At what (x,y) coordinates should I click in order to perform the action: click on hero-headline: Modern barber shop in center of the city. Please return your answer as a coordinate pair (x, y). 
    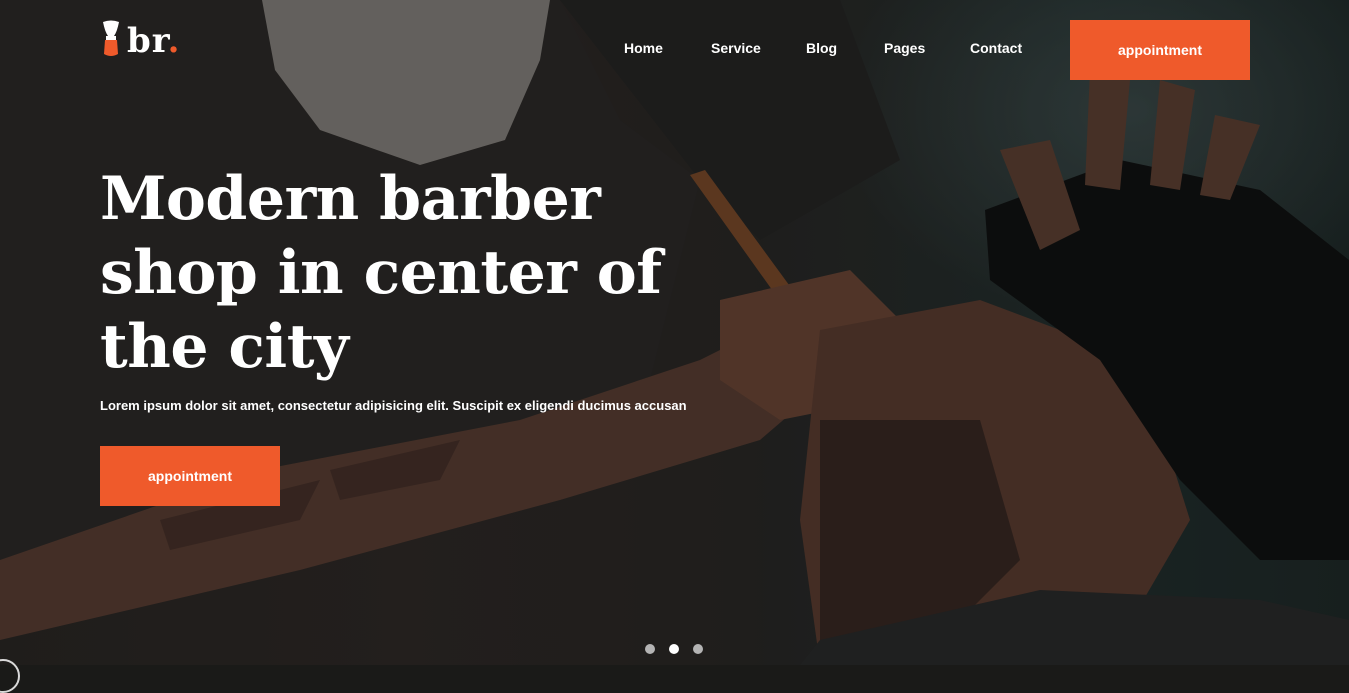
    Looking at the image, I should click on (381, 273).